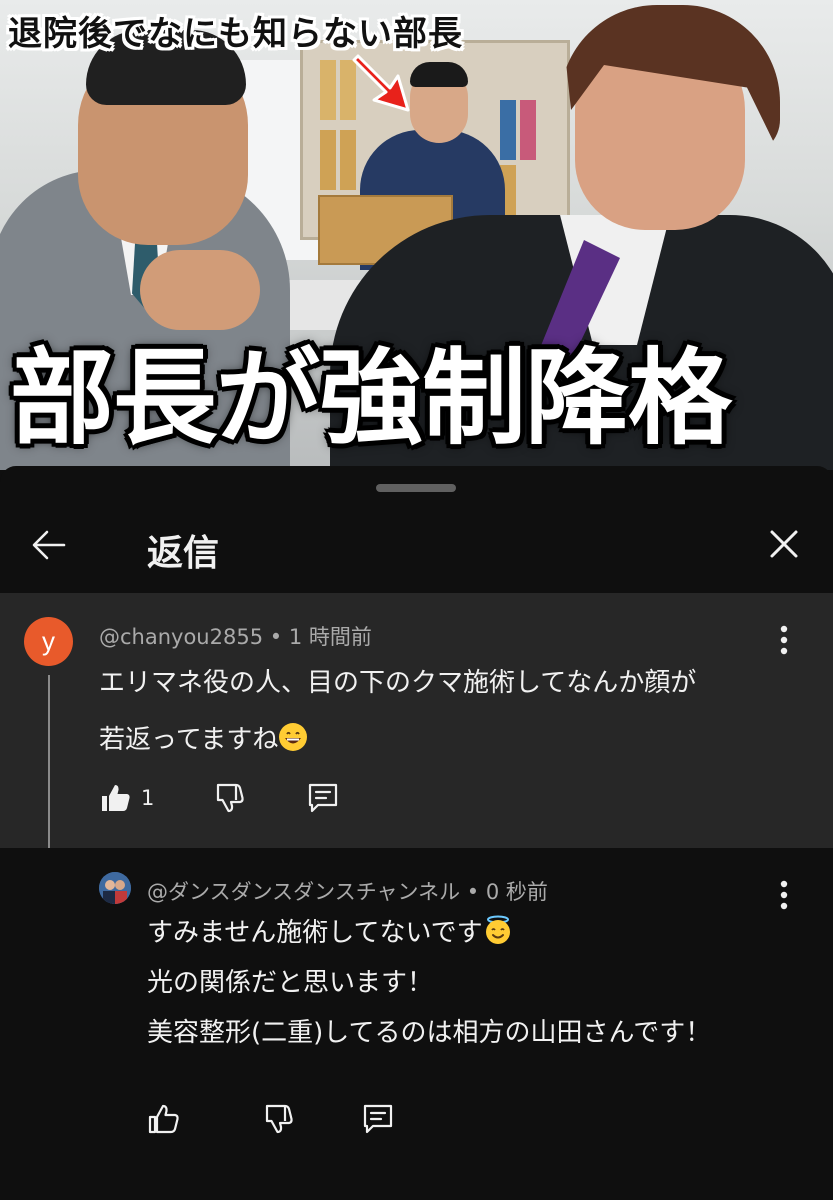 Image resolution: width=833 pixels, height=1200 pixels. I want to click on comment-line: 美容整形(二重)してるのは相方の山田さんです！, so click(429, 1033).